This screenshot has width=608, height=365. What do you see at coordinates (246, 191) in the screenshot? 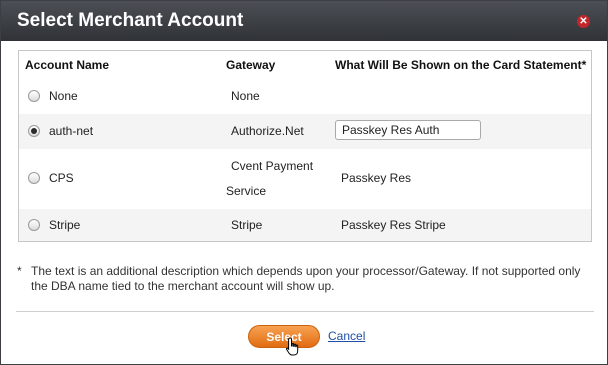
I see `gateway-name-line2: Service` at bounding box center [246, 191].